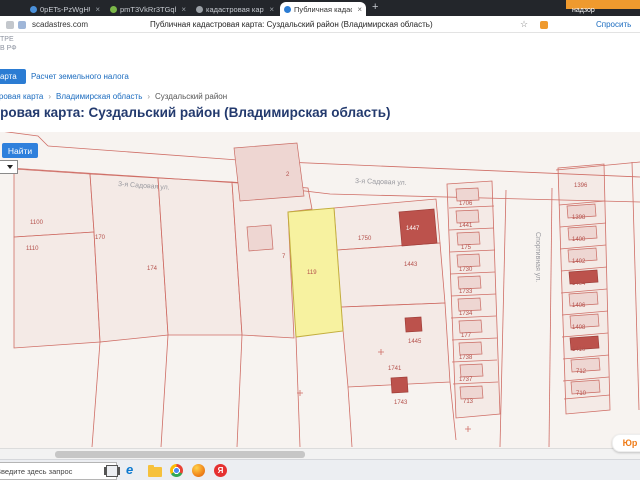  I want to click on browser-tab-active: Публичная кадастров ×, so click(323, 9).